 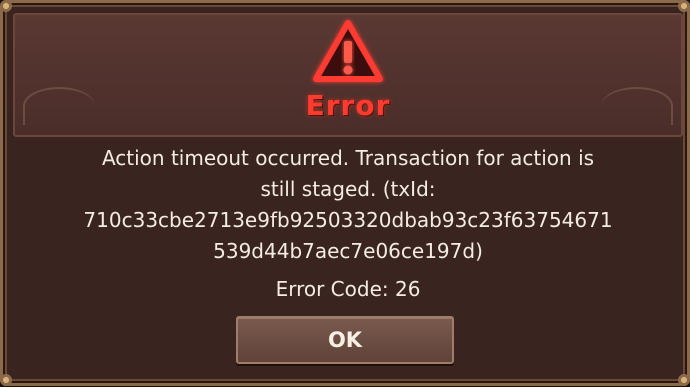 I want to click on ok-button: OK, so click(x=345, y=340).